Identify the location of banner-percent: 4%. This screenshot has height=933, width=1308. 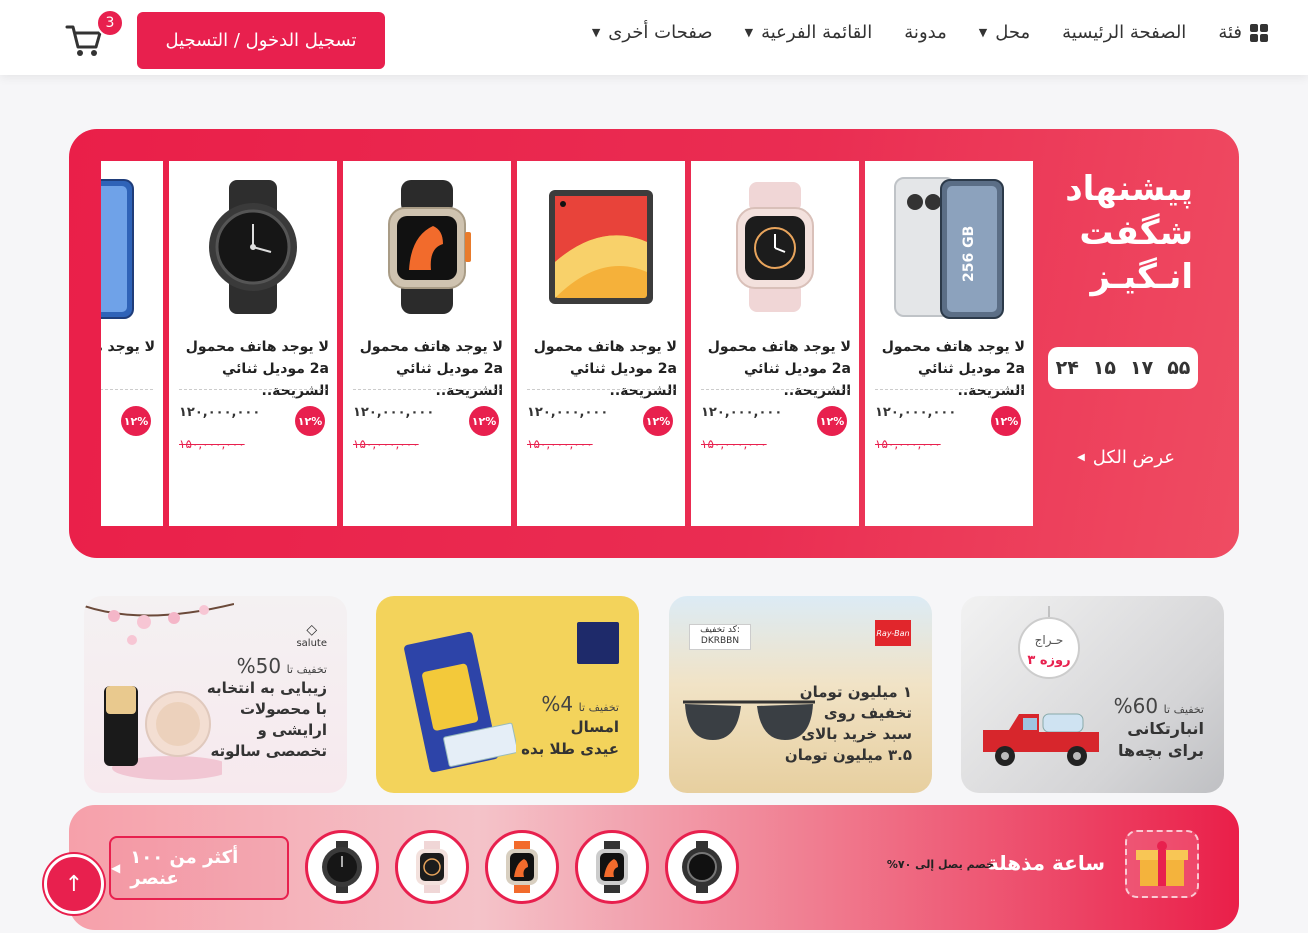
(557, 704).